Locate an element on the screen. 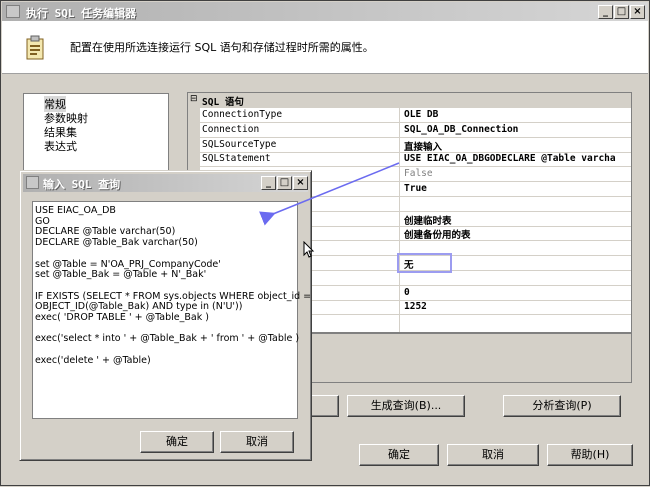 Image resolution: width=650 pixels, height=487 pixels. section-title: SQL 语句 is located at coordinates (223, 102).